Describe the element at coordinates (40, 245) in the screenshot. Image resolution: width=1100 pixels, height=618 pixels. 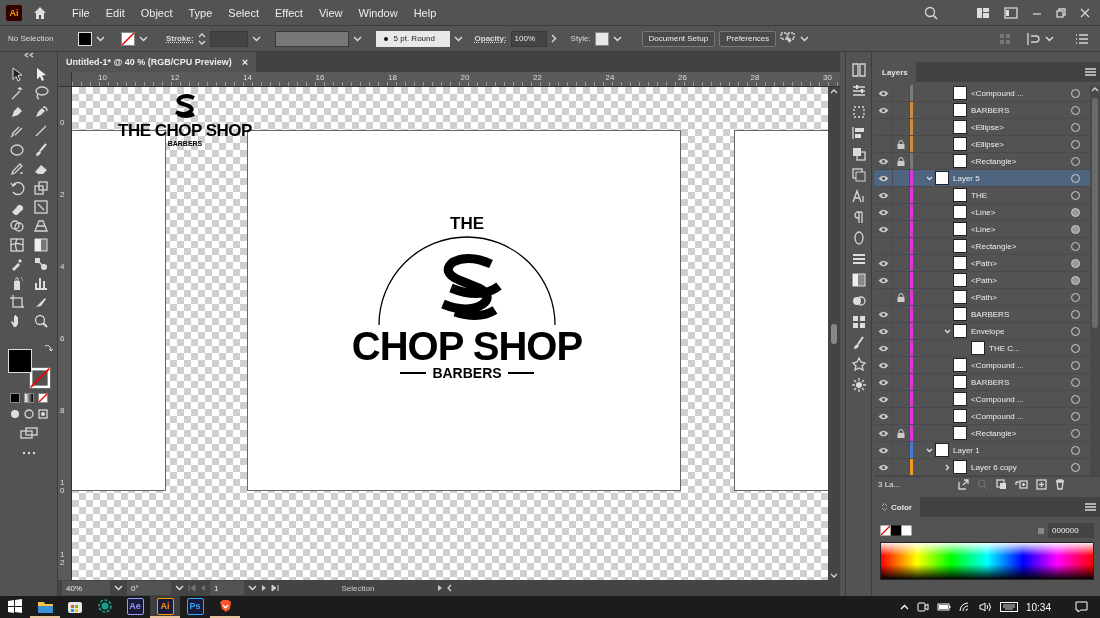
I see `gradient-icon` at that location.